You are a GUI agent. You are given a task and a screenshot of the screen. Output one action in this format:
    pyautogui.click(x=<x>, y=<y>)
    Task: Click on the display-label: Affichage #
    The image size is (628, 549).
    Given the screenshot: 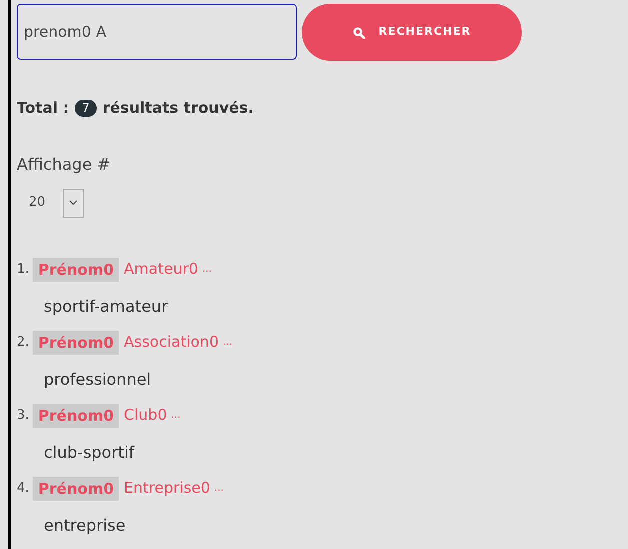 What is the action you would take?
    pyautogui.click(x=64, y=165)
    